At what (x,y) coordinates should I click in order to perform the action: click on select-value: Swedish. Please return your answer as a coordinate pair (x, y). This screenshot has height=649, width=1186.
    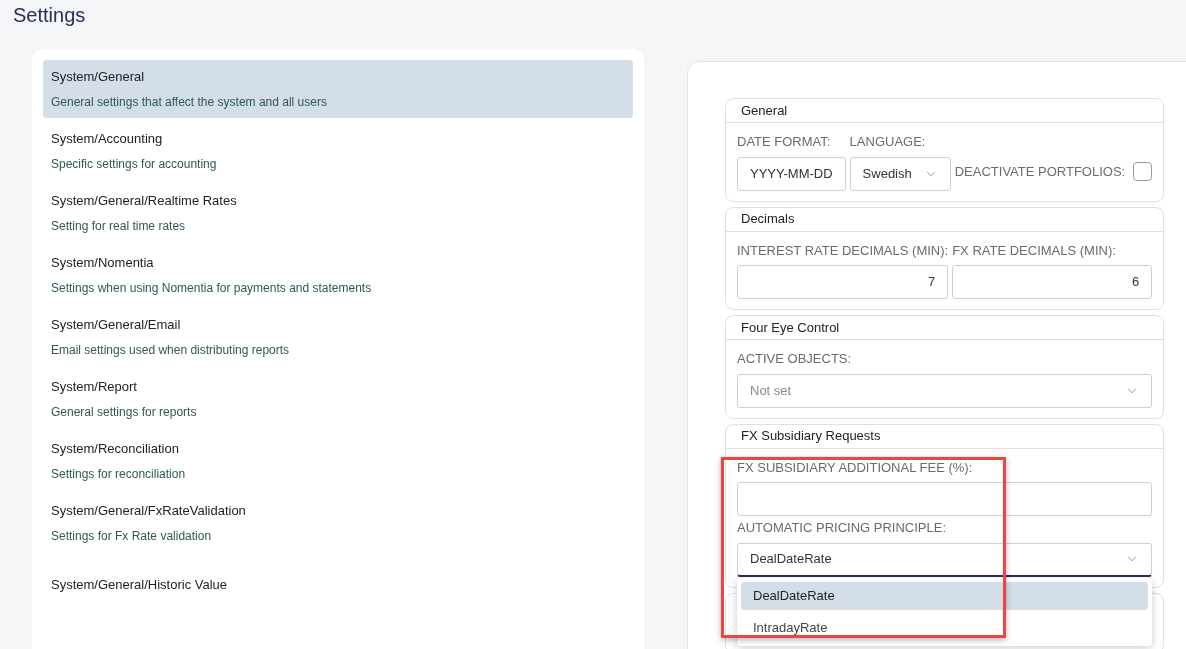
    Looking at the image, I should click on (887, 173).